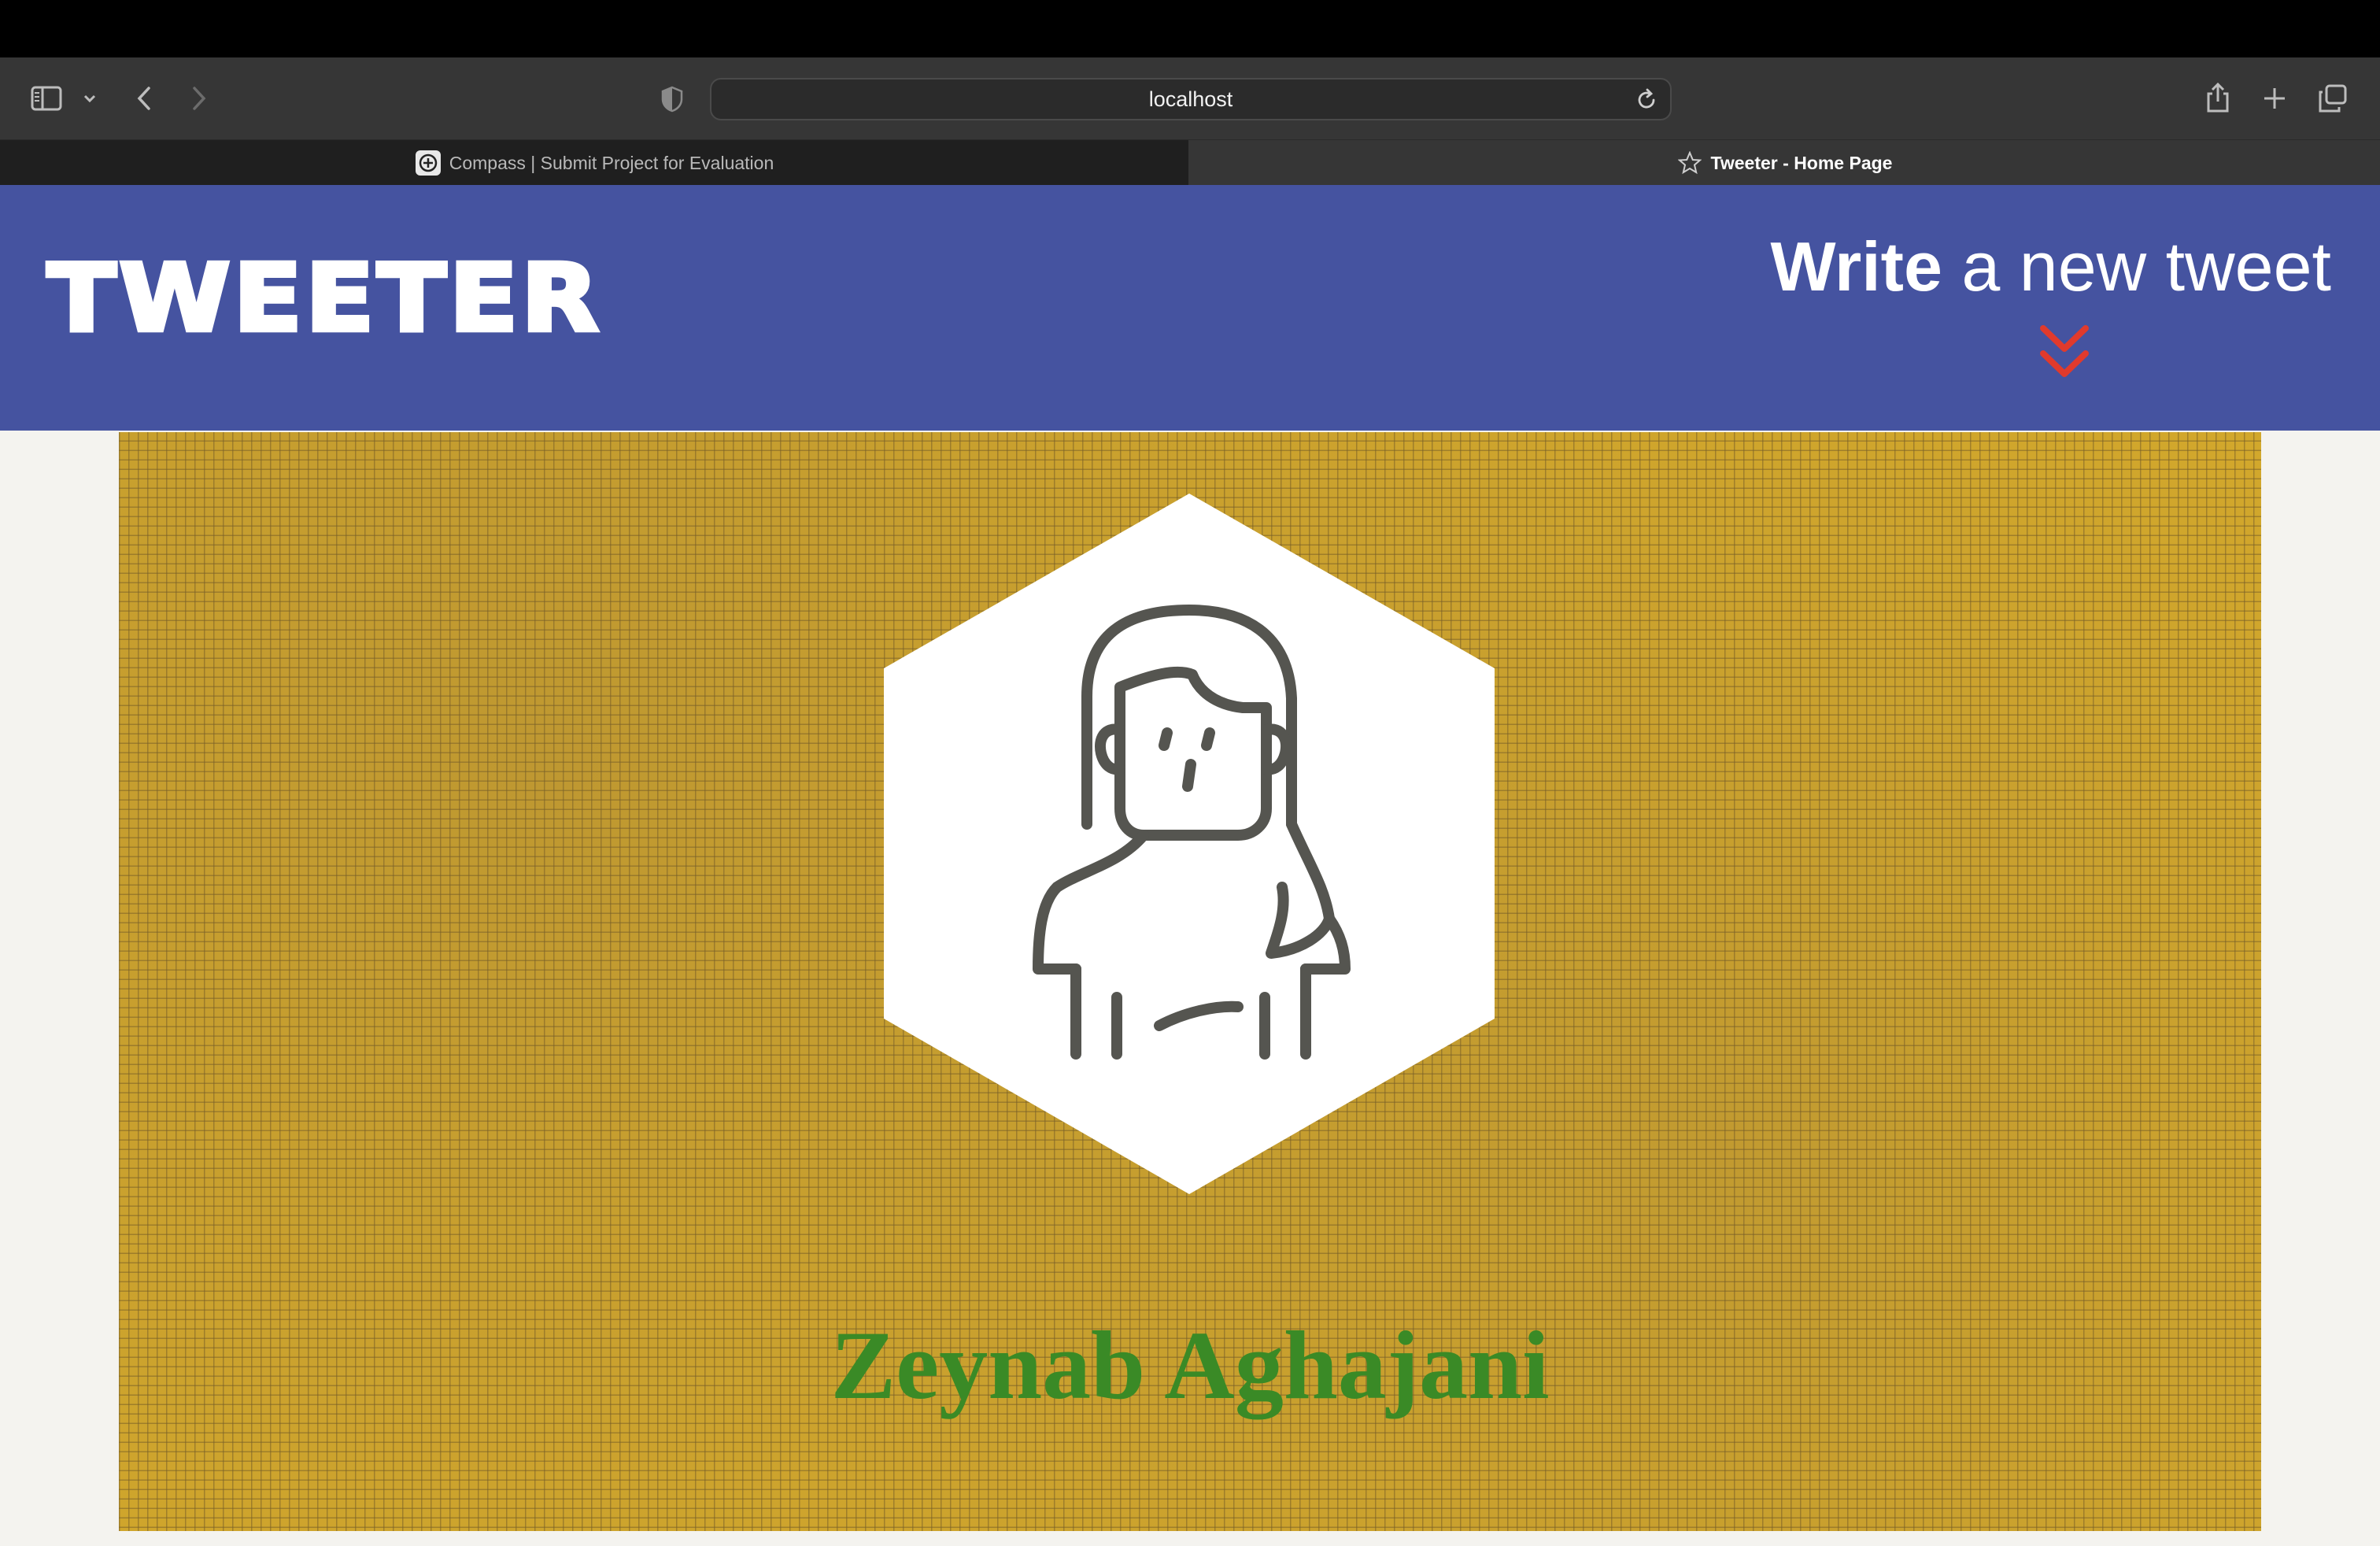 Image resolution: width=2380 pixels, height=1546 pixels. What do you see at coordinates (46, 98) in the screenshot?
I see `sidebar-icon` at bounding box center [46, 98].